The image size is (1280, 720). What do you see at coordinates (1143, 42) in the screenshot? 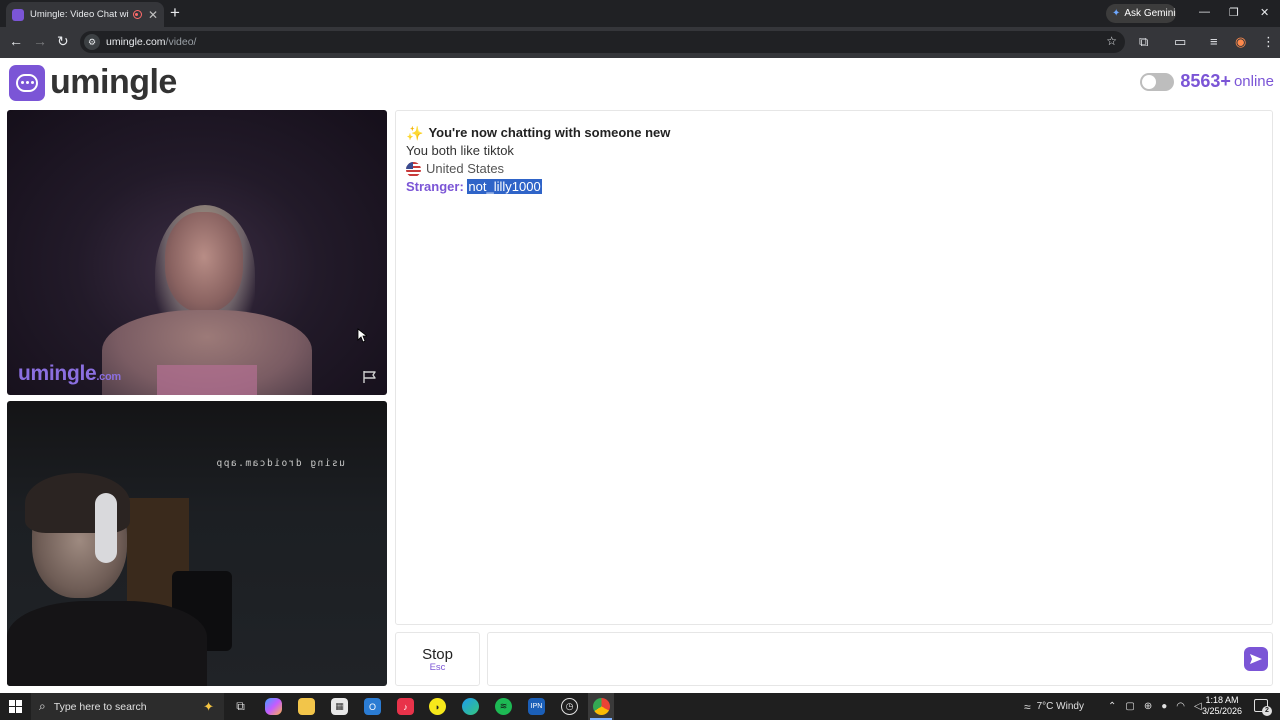
I see `extensions-icon: ⧉` at bounding box center [1143, 42].